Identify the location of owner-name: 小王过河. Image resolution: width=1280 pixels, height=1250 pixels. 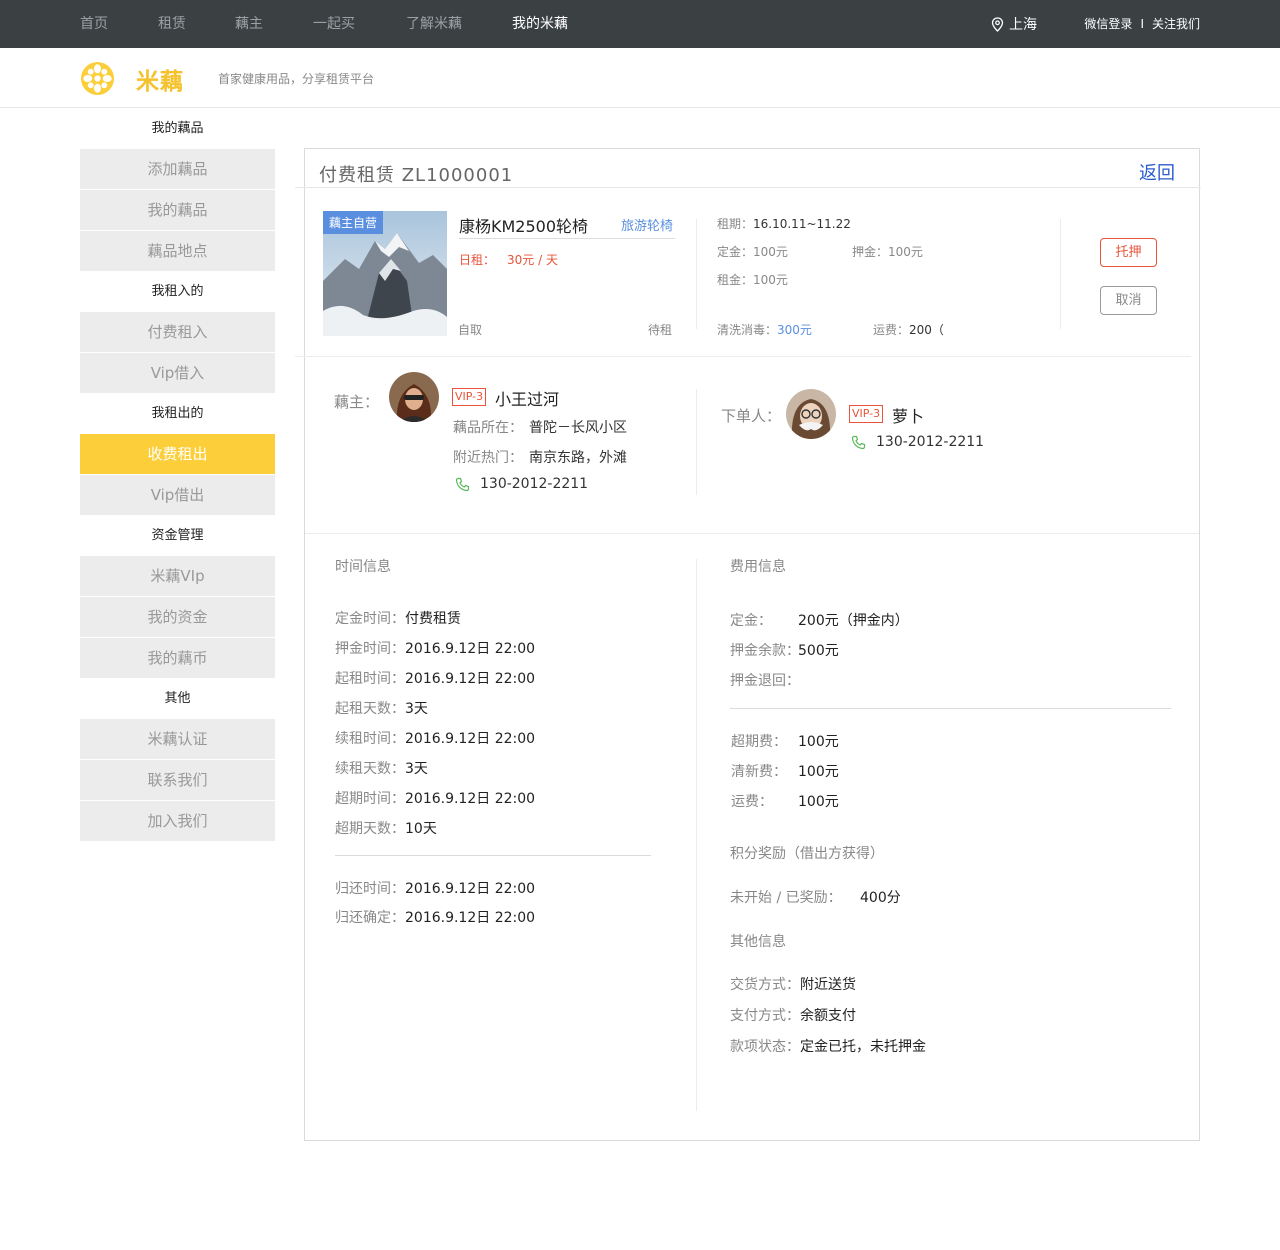
(527, 398).